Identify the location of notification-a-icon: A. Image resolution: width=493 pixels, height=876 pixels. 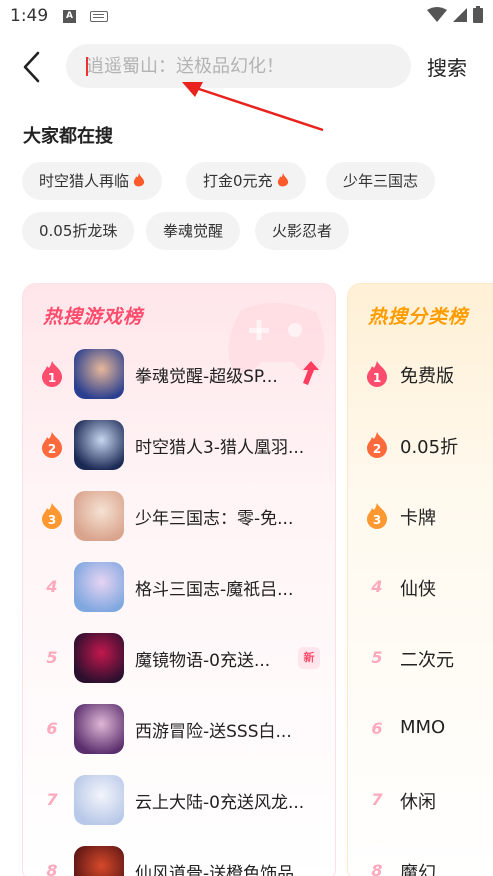
(69, 16).